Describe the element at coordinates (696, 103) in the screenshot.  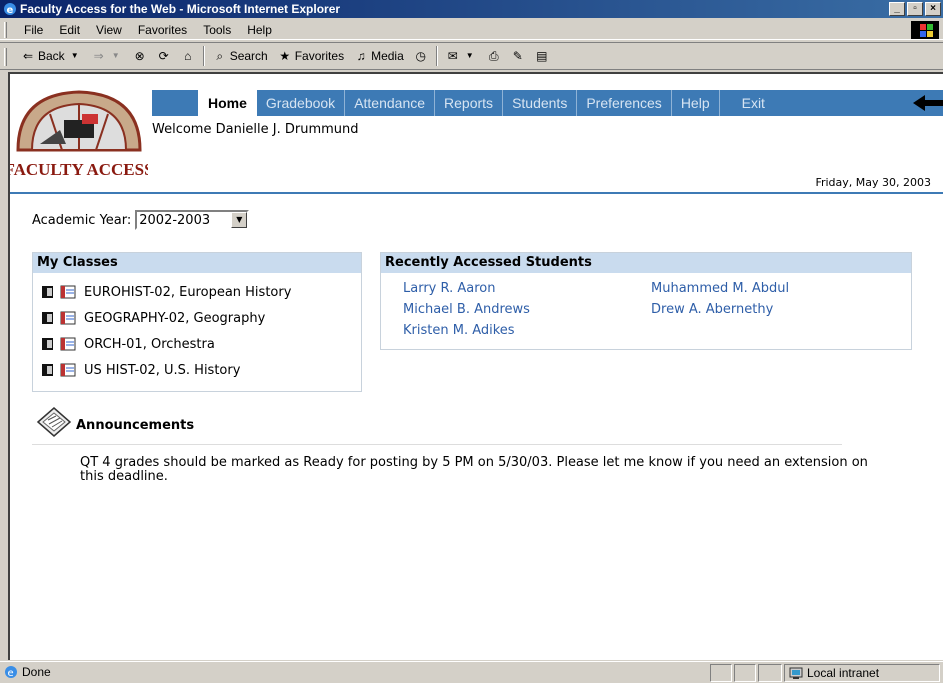
I see `nav-help: Help` at that location.